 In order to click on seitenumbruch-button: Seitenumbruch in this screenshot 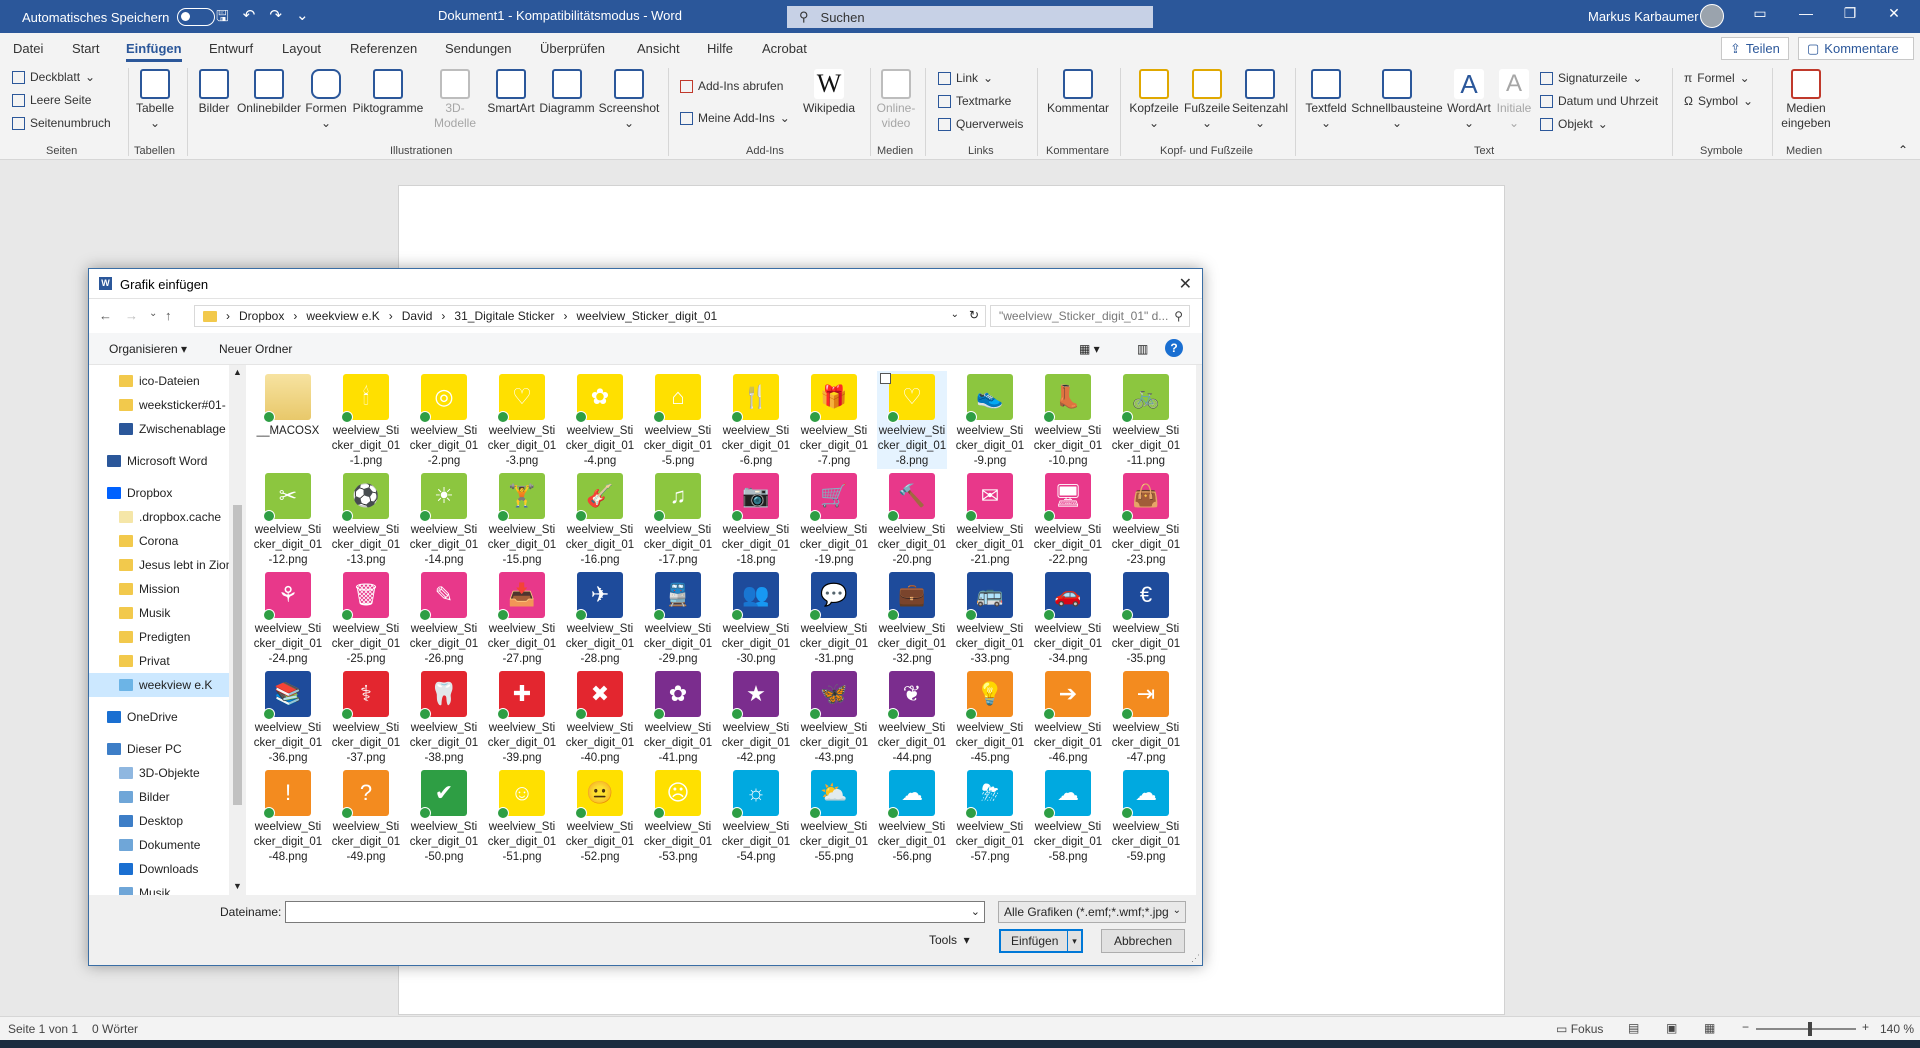, I will do `click(61, 123)`.